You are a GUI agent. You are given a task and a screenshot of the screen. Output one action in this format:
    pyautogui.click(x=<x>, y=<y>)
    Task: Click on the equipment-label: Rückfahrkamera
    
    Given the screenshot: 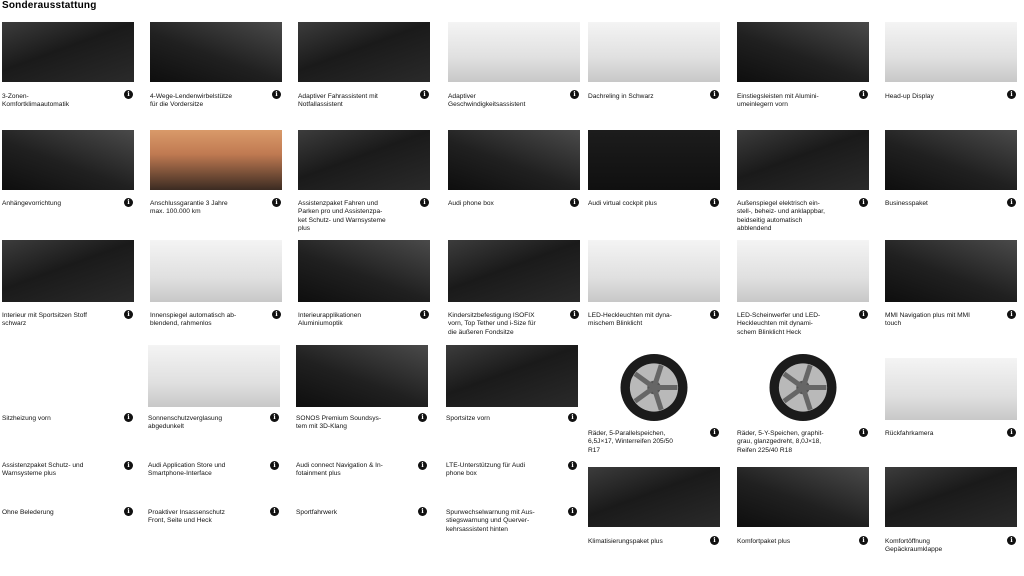 What is the action you would take?
    pyautogui.click(x=909, y=433)
    